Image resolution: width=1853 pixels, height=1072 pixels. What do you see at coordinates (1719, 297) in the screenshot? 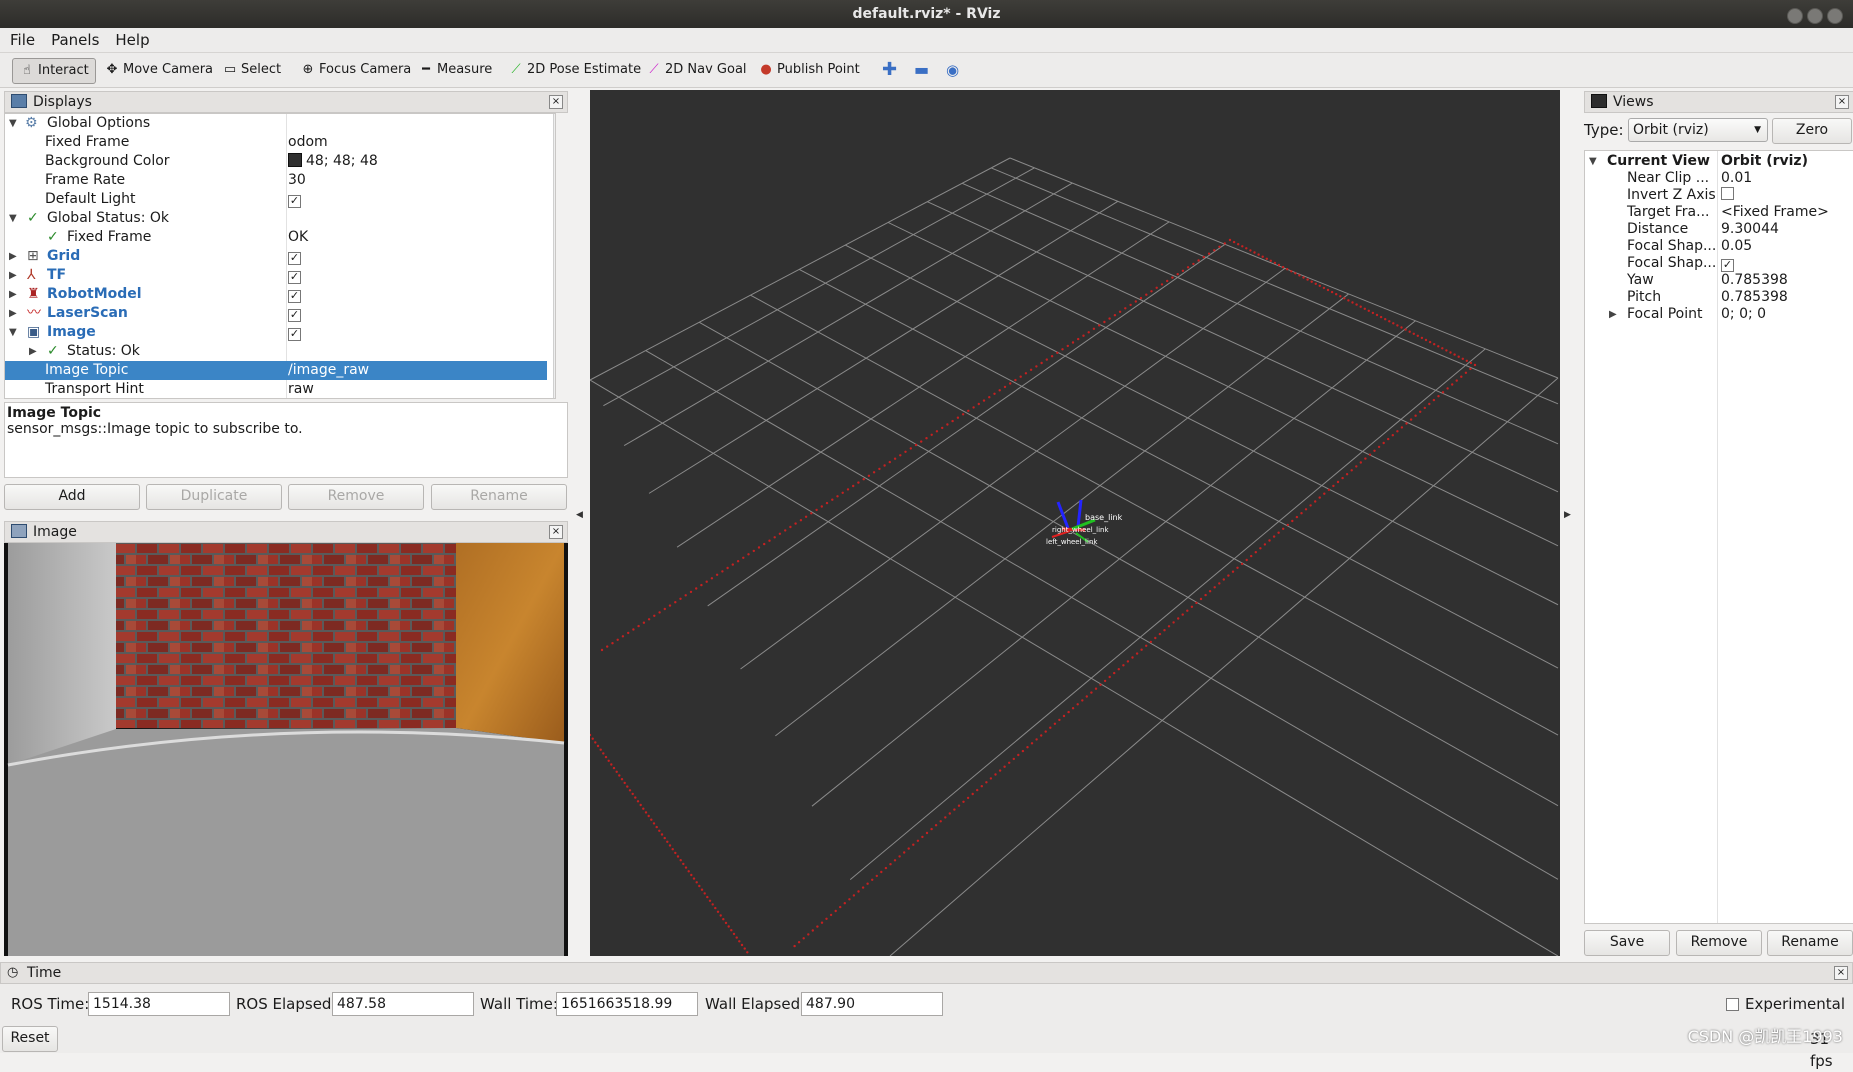
I see `views-row-pitch: Pitch 0.785398` at bounding box center [1719, 297].